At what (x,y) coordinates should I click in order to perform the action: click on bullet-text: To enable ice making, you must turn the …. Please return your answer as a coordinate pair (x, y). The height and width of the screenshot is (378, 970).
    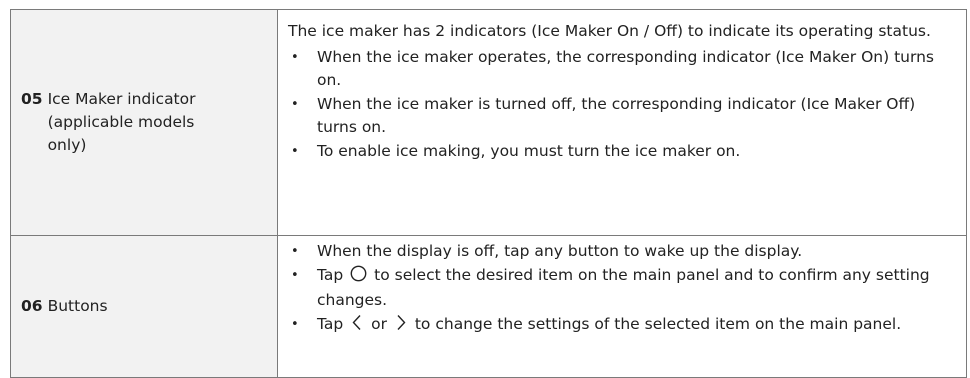
    Looking at the image, I should click on (529, 151).